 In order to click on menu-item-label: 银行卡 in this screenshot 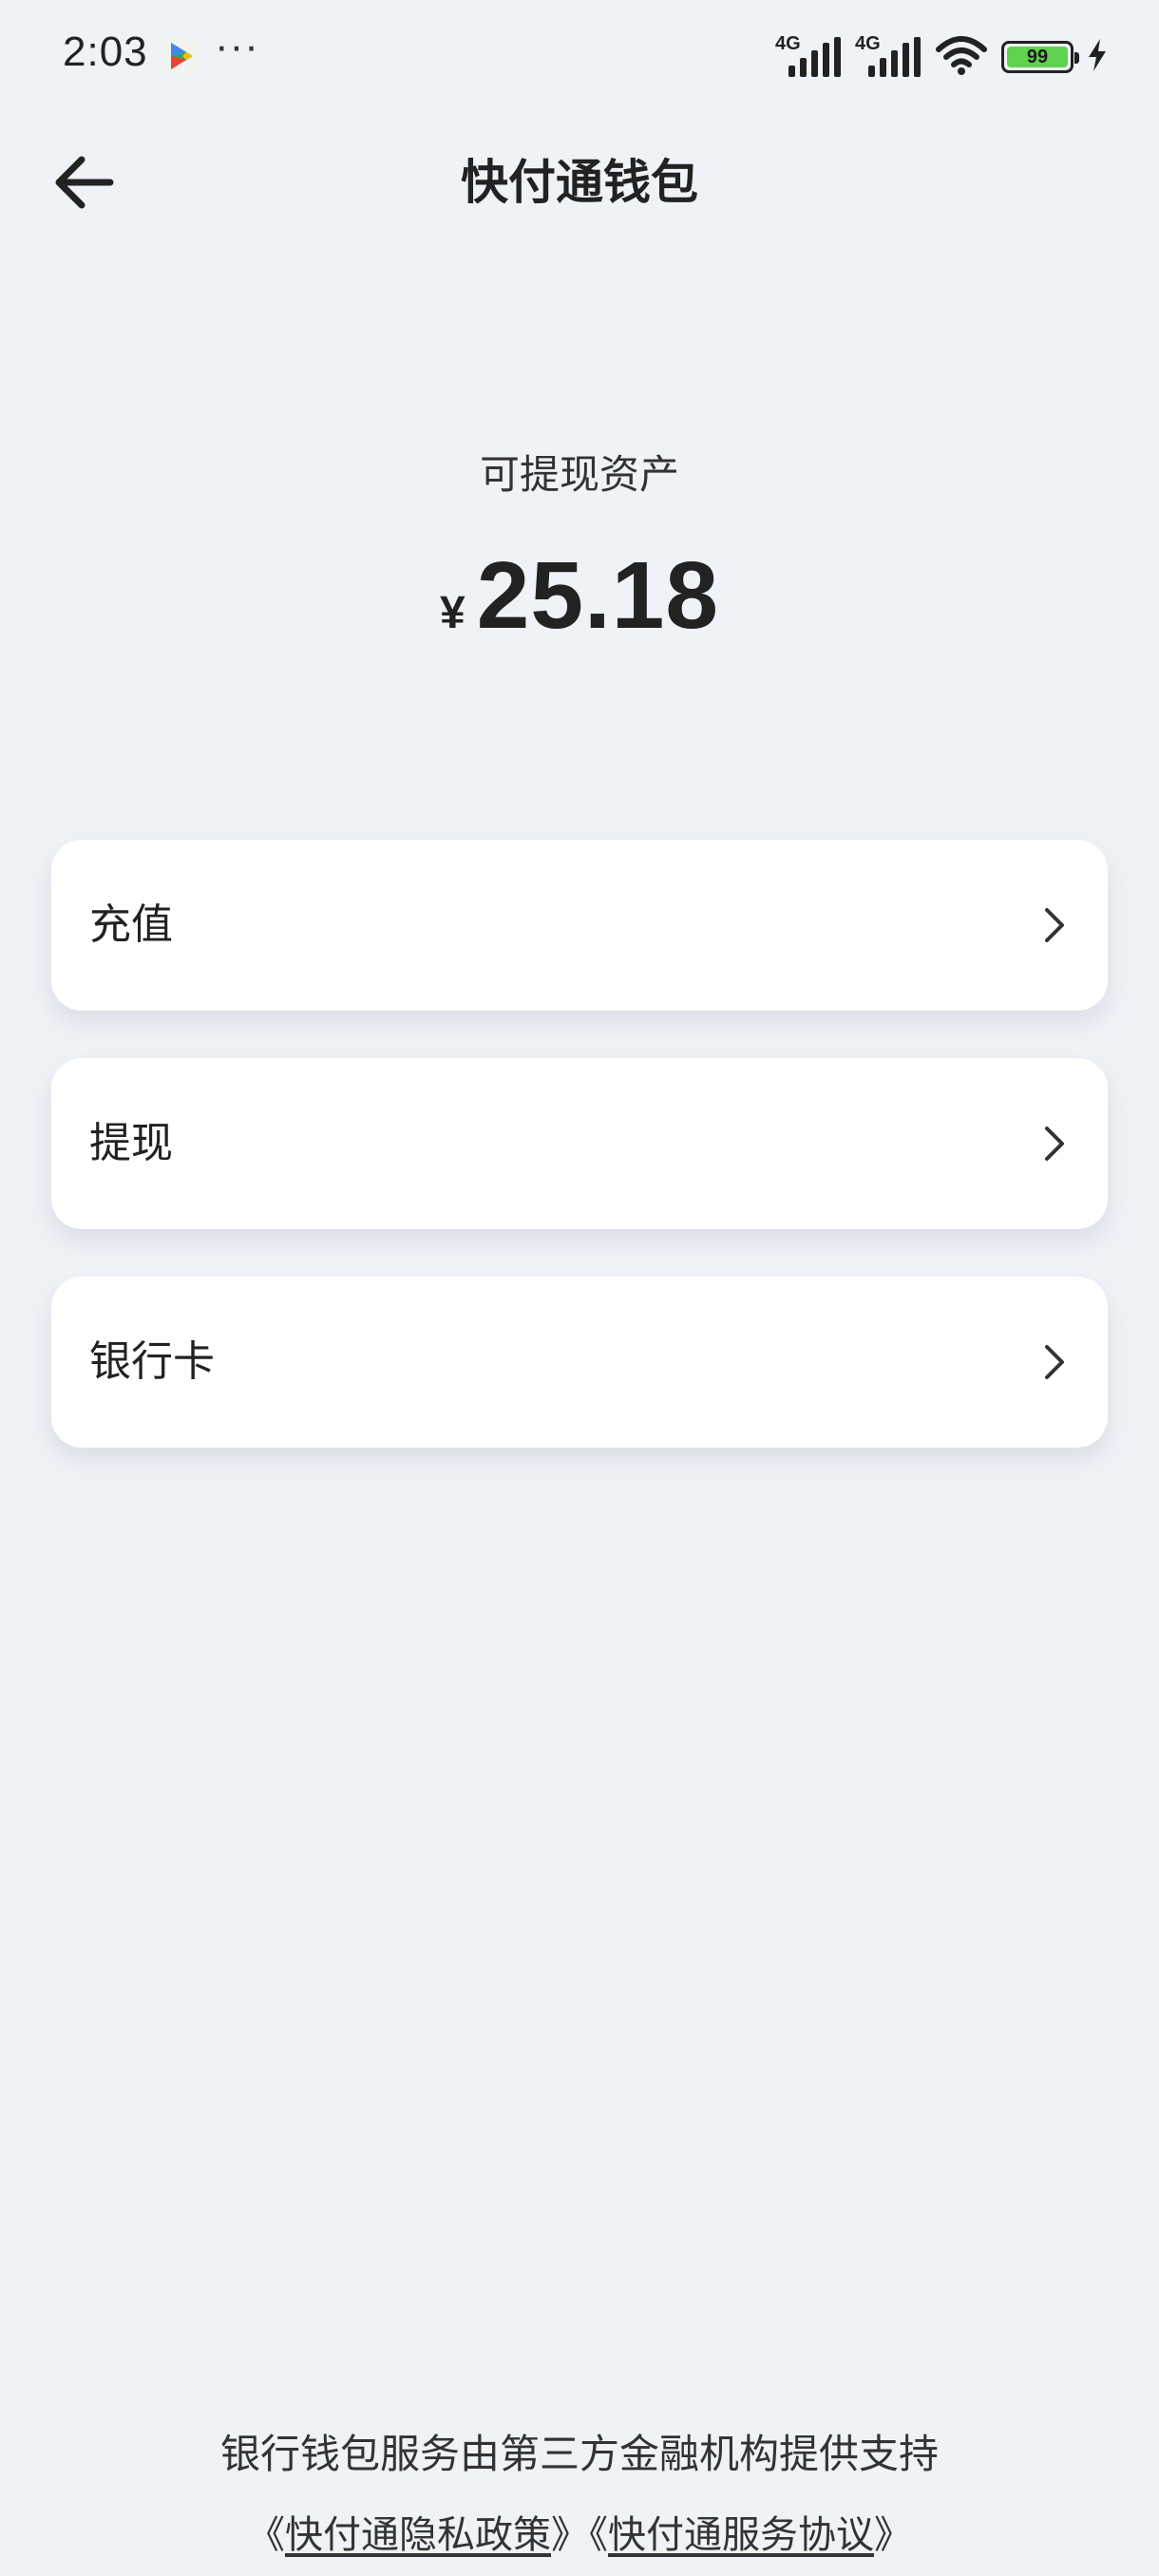, I will do `click(152, 1361)`.